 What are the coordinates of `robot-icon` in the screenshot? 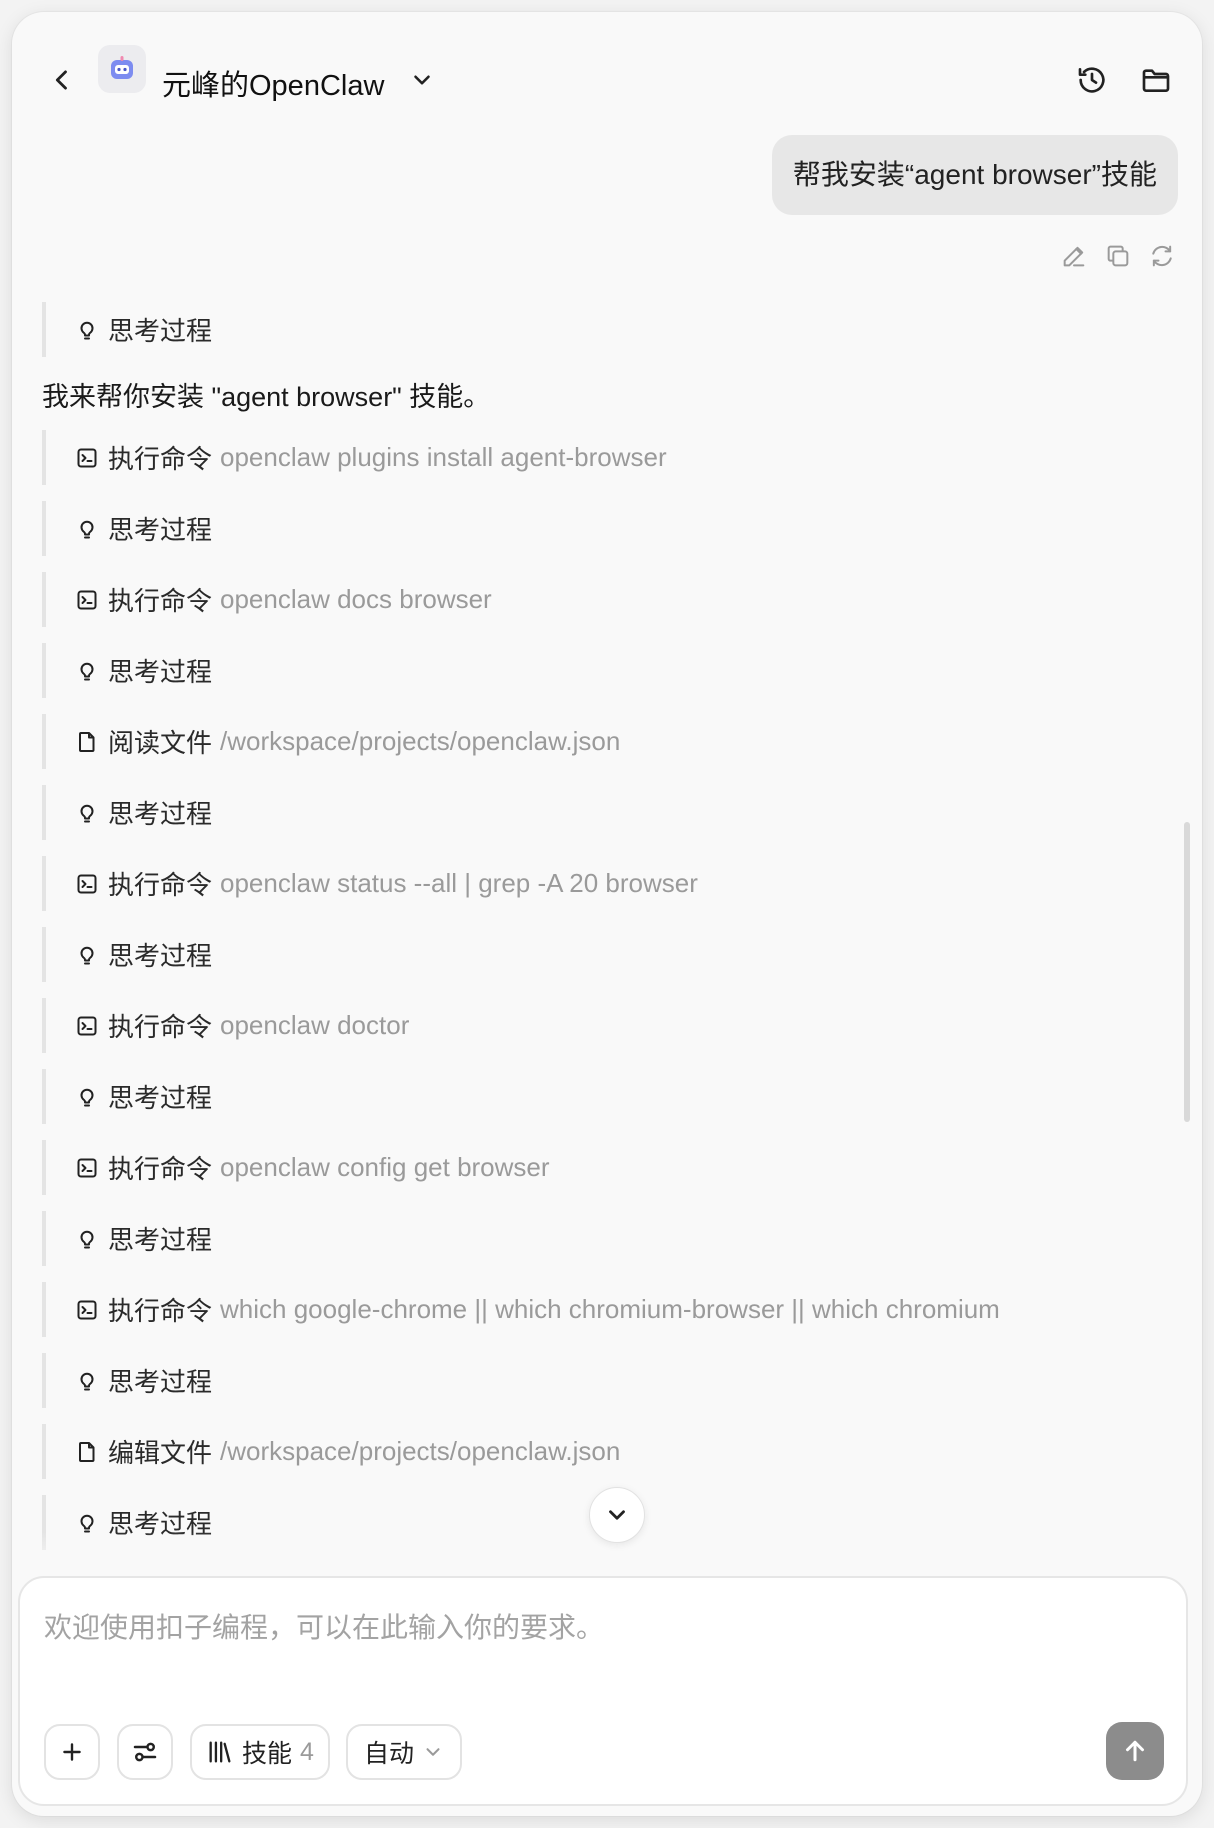 It's located at (122, 67).